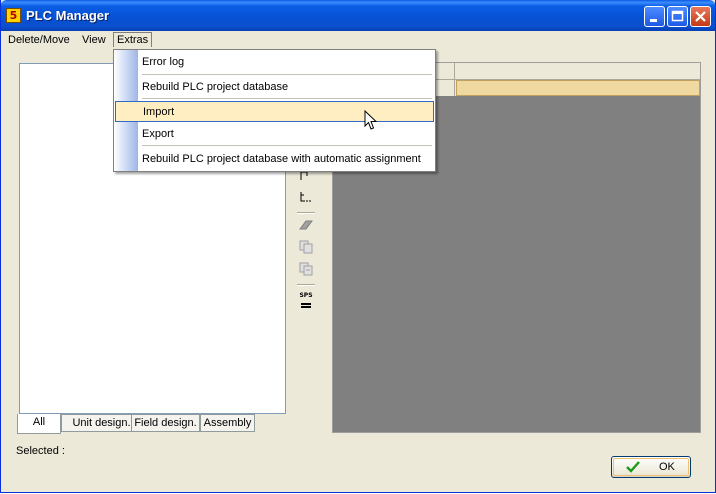  I want to click on maximize-button, so click(677, 16).